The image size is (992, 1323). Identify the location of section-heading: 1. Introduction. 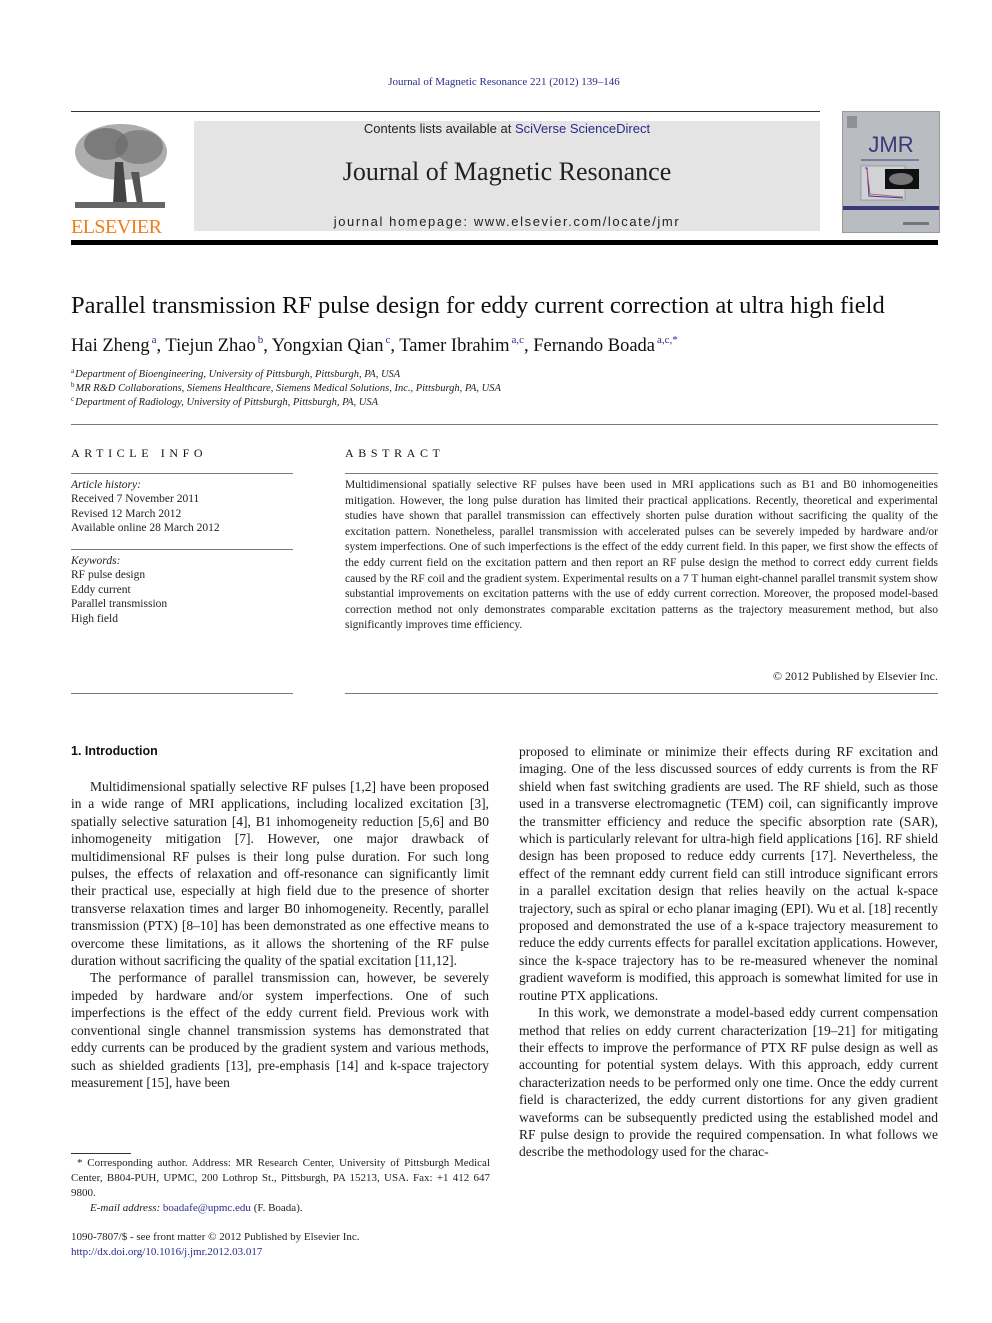
(114, 751).